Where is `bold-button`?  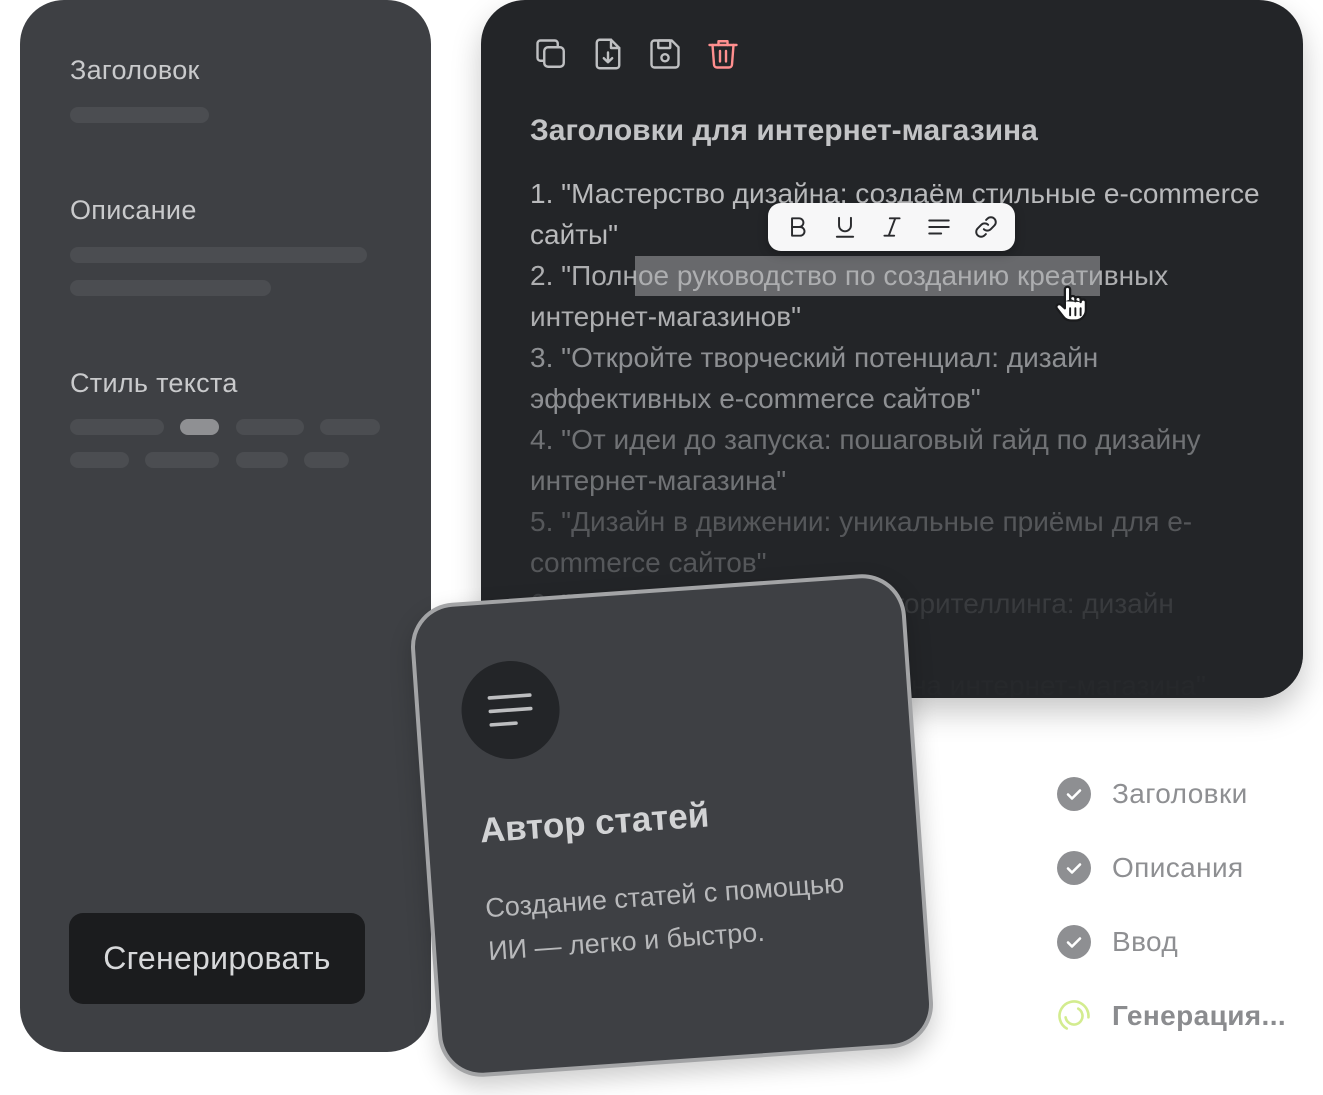
bold-button is located at coordinates (798, 227).